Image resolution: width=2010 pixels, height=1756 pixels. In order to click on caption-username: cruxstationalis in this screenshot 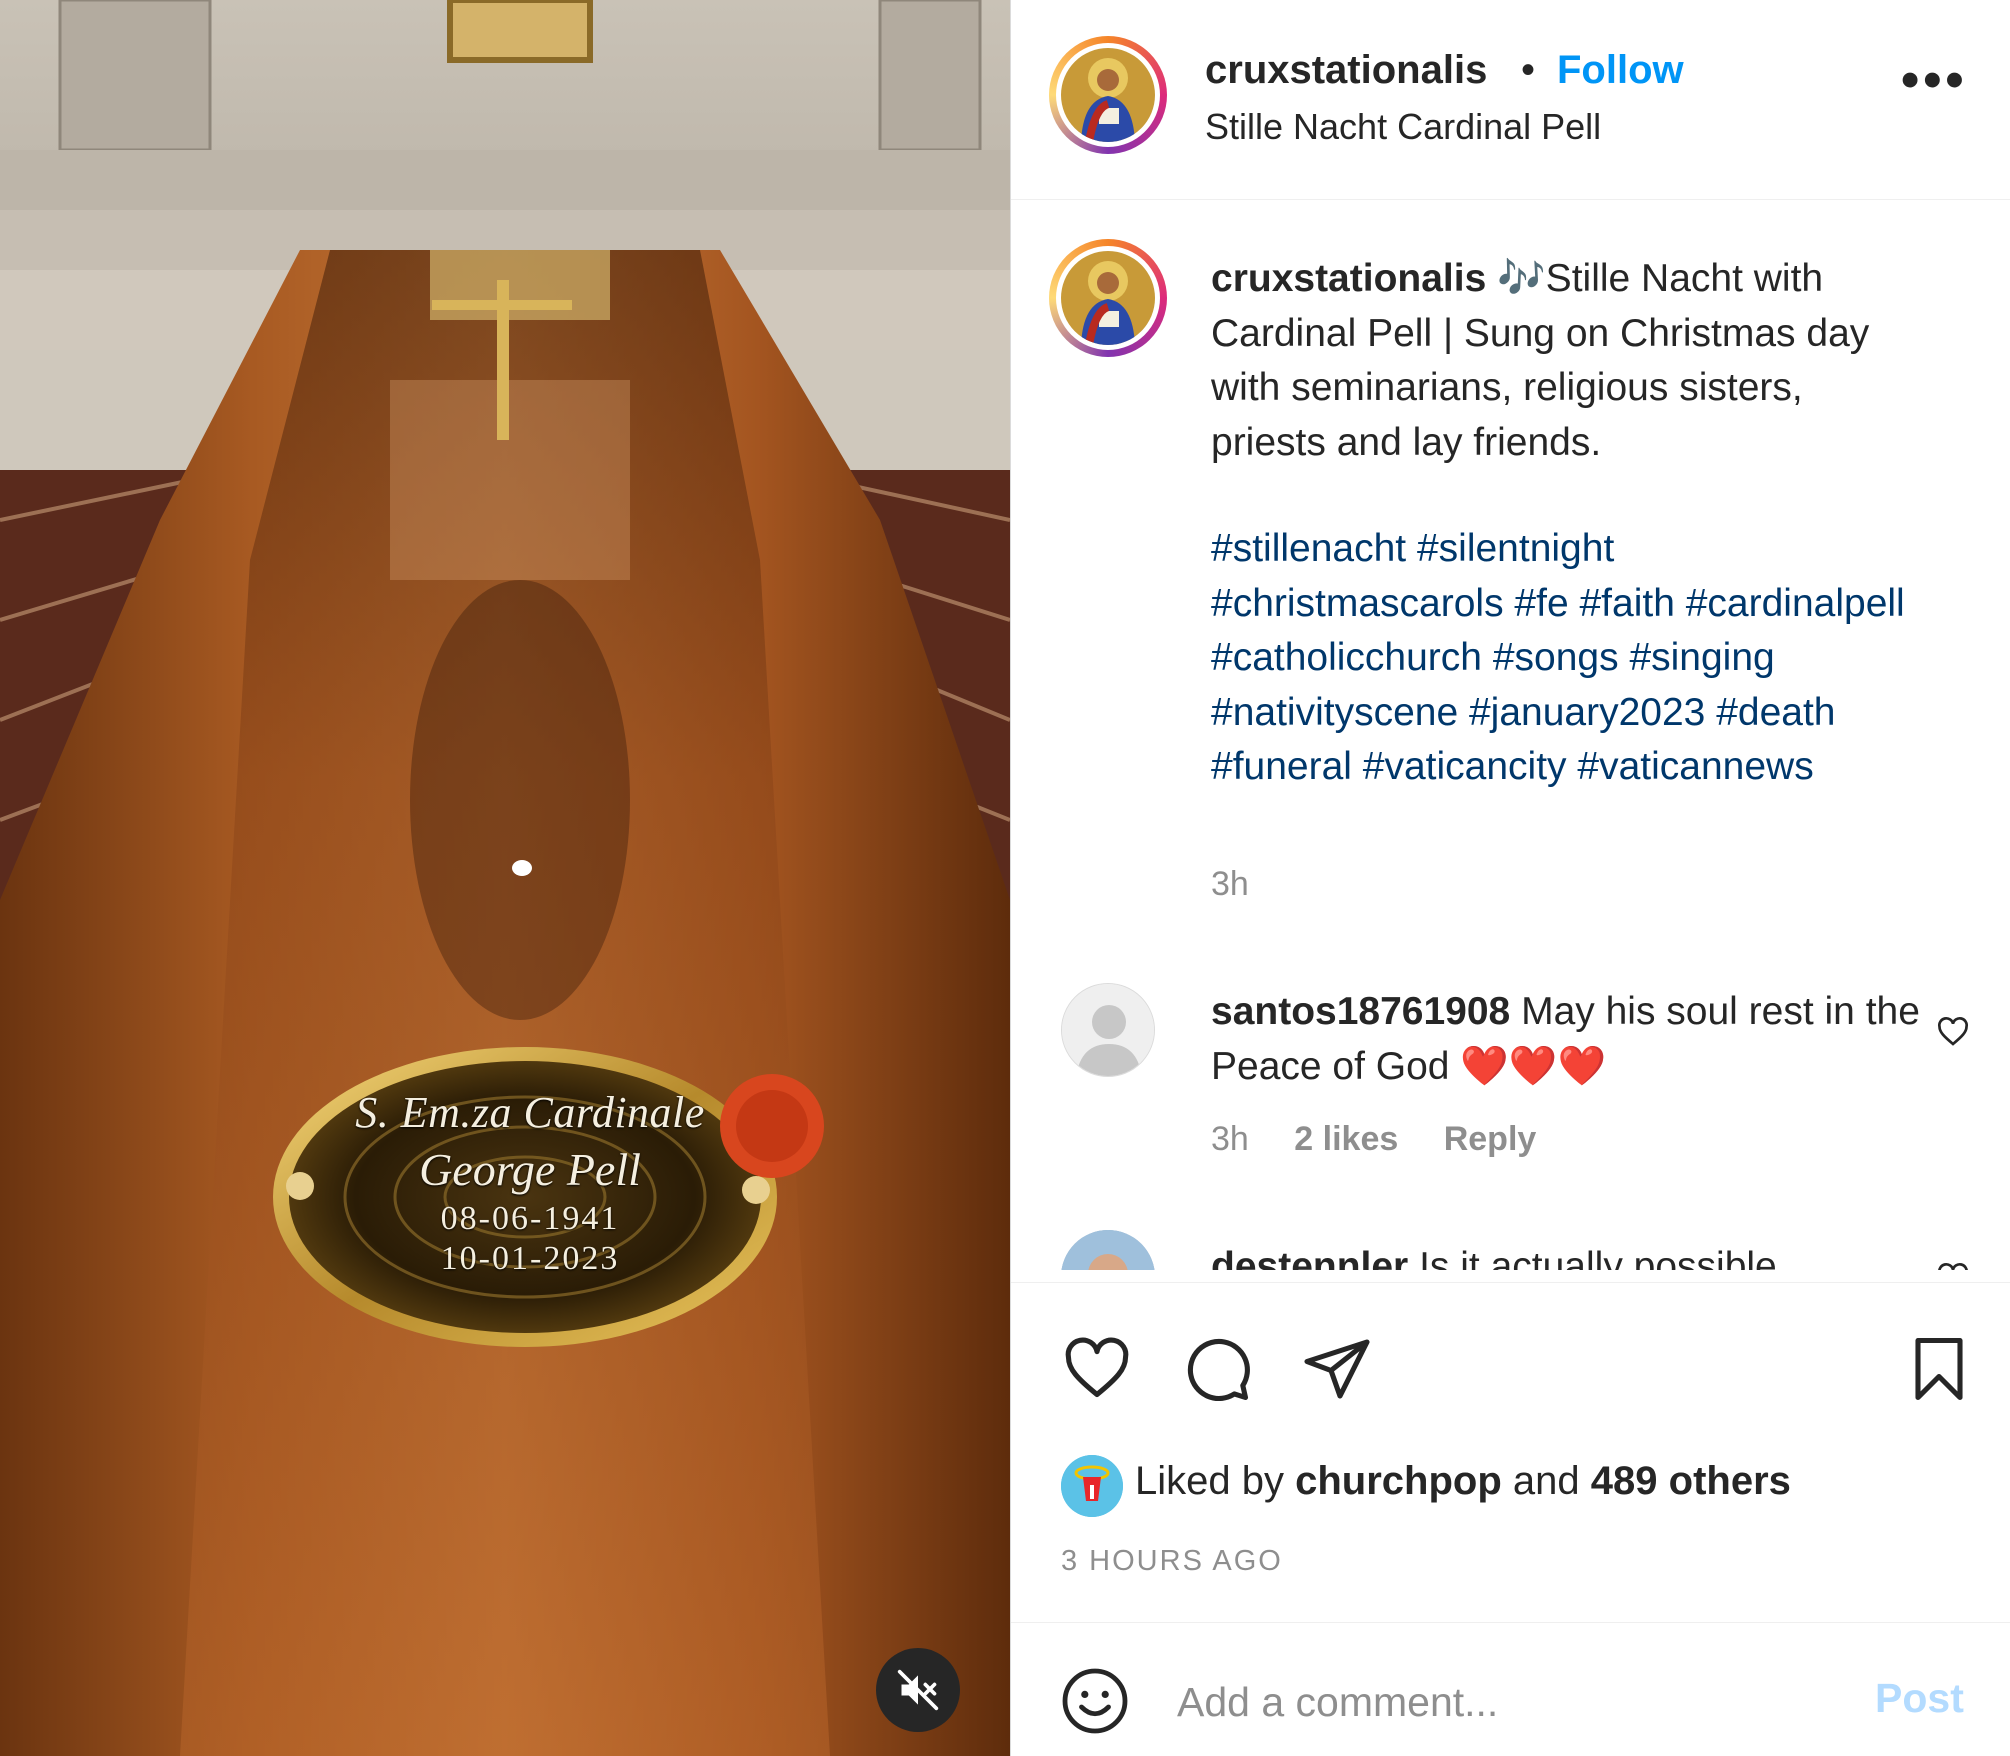, I will do `click(1348, 278)`.